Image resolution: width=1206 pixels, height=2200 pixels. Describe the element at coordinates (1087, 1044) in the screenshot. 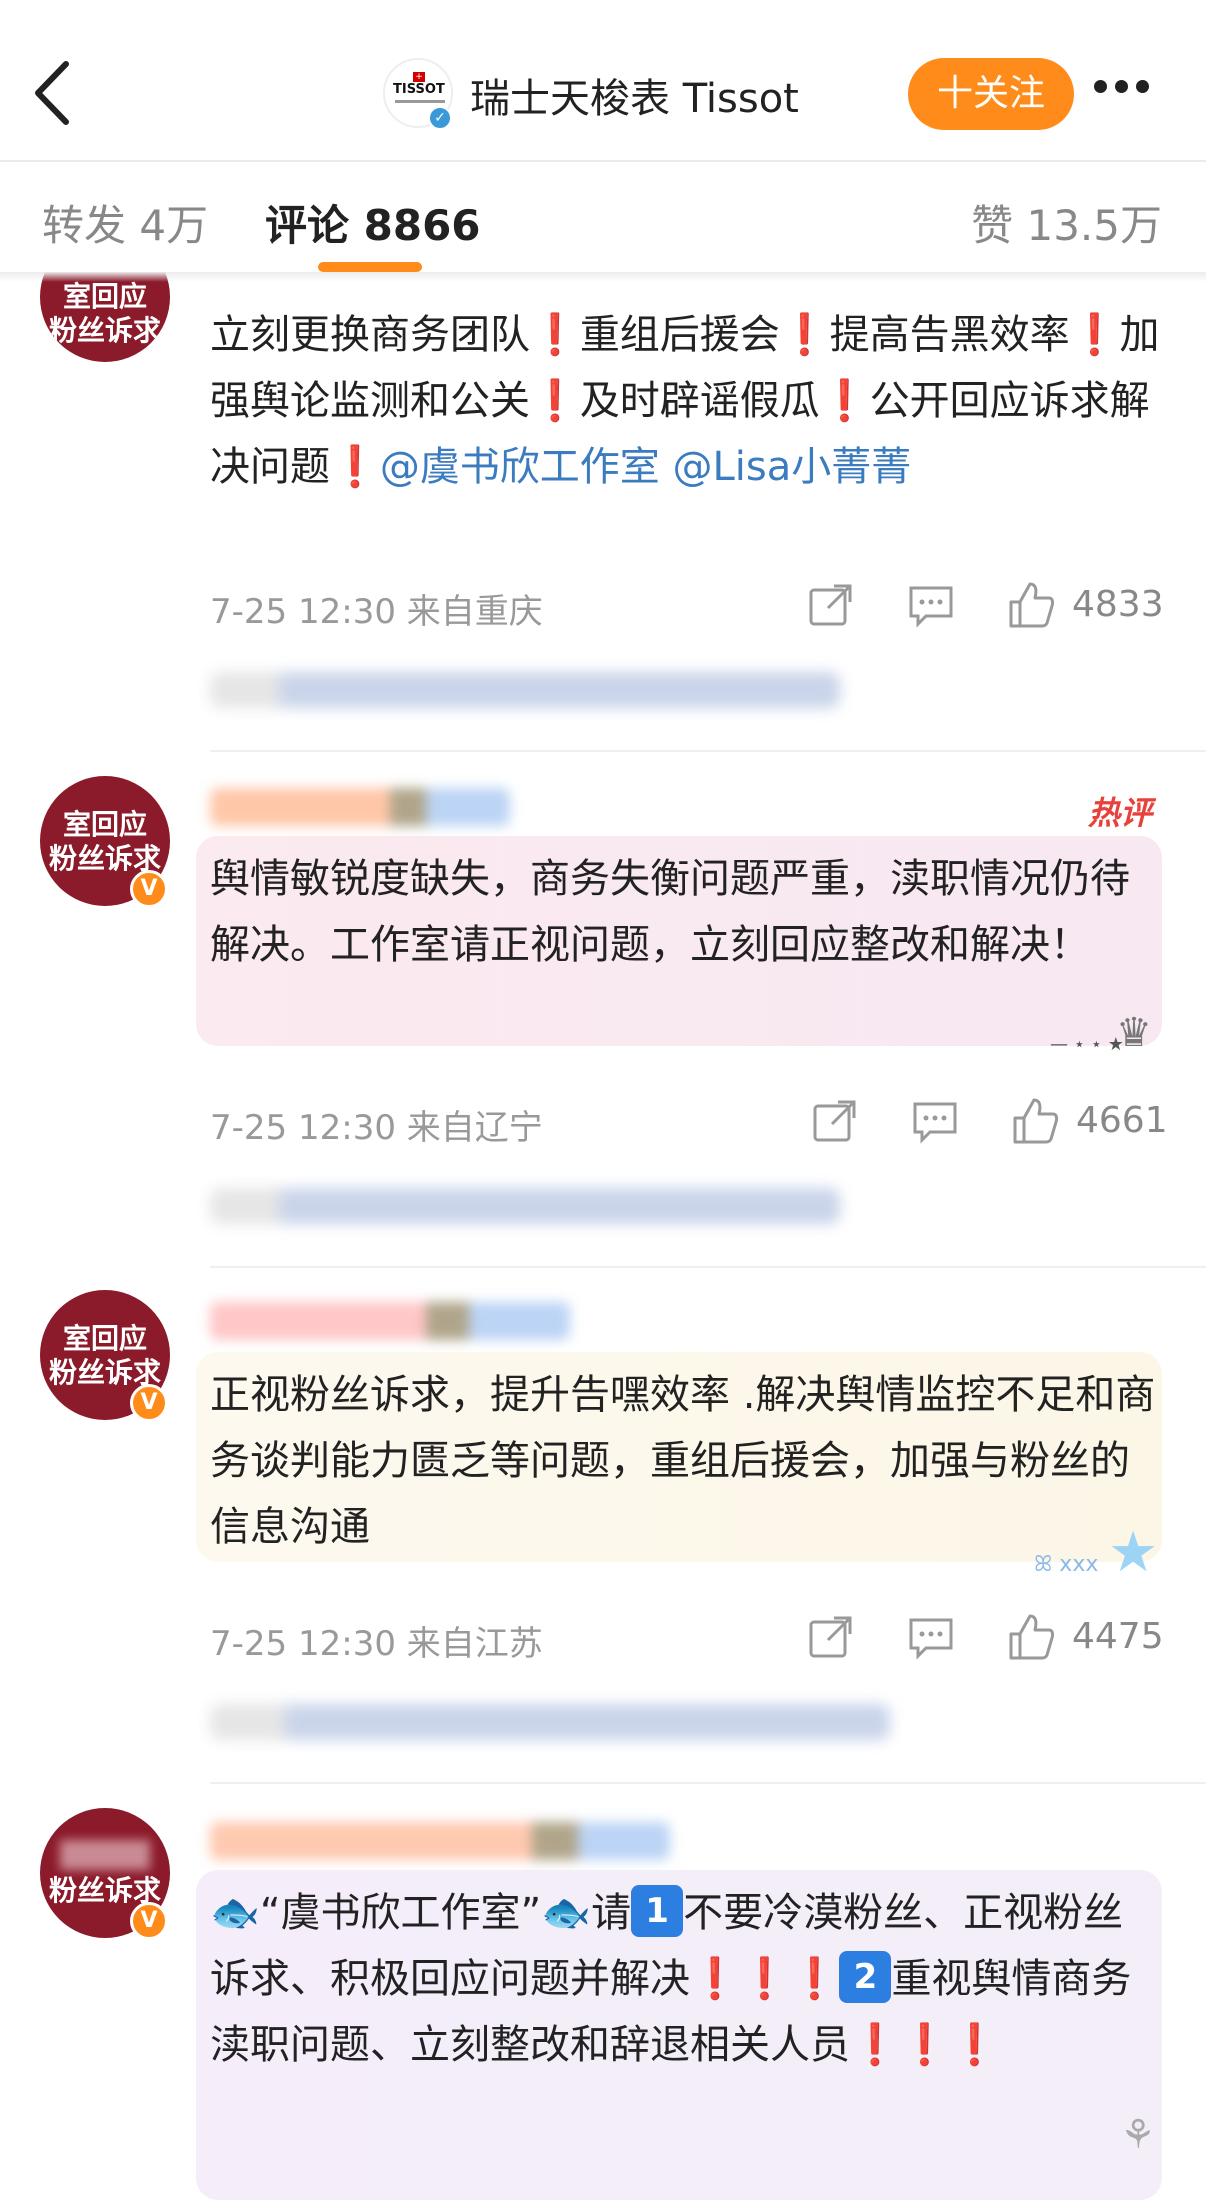

I see `stars-sticker-icon: — ⋆ ⋆ ★` at that location.